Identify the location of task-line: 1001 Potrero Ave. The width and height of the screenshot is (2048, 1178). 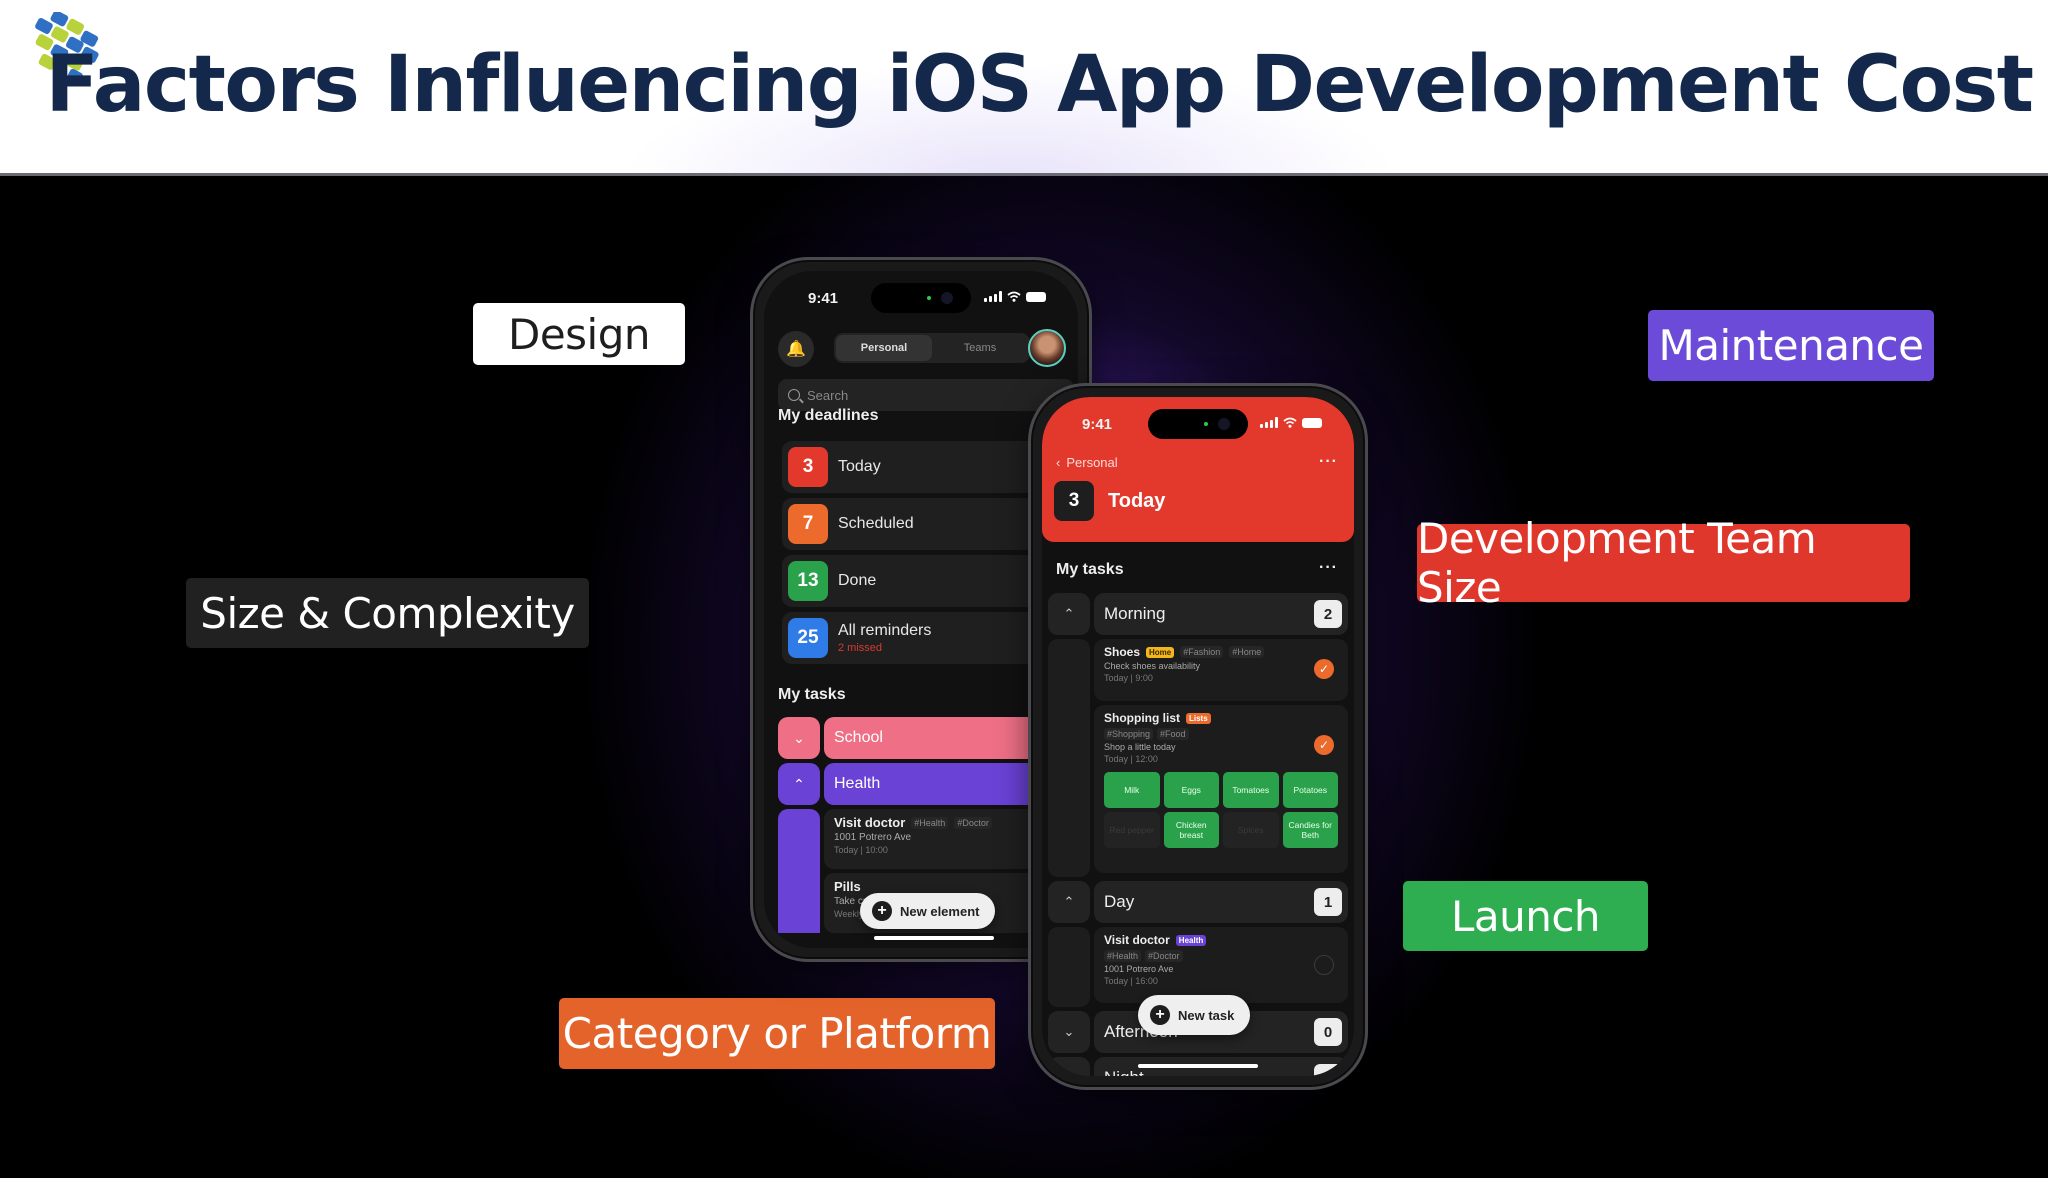
(1139, 969).